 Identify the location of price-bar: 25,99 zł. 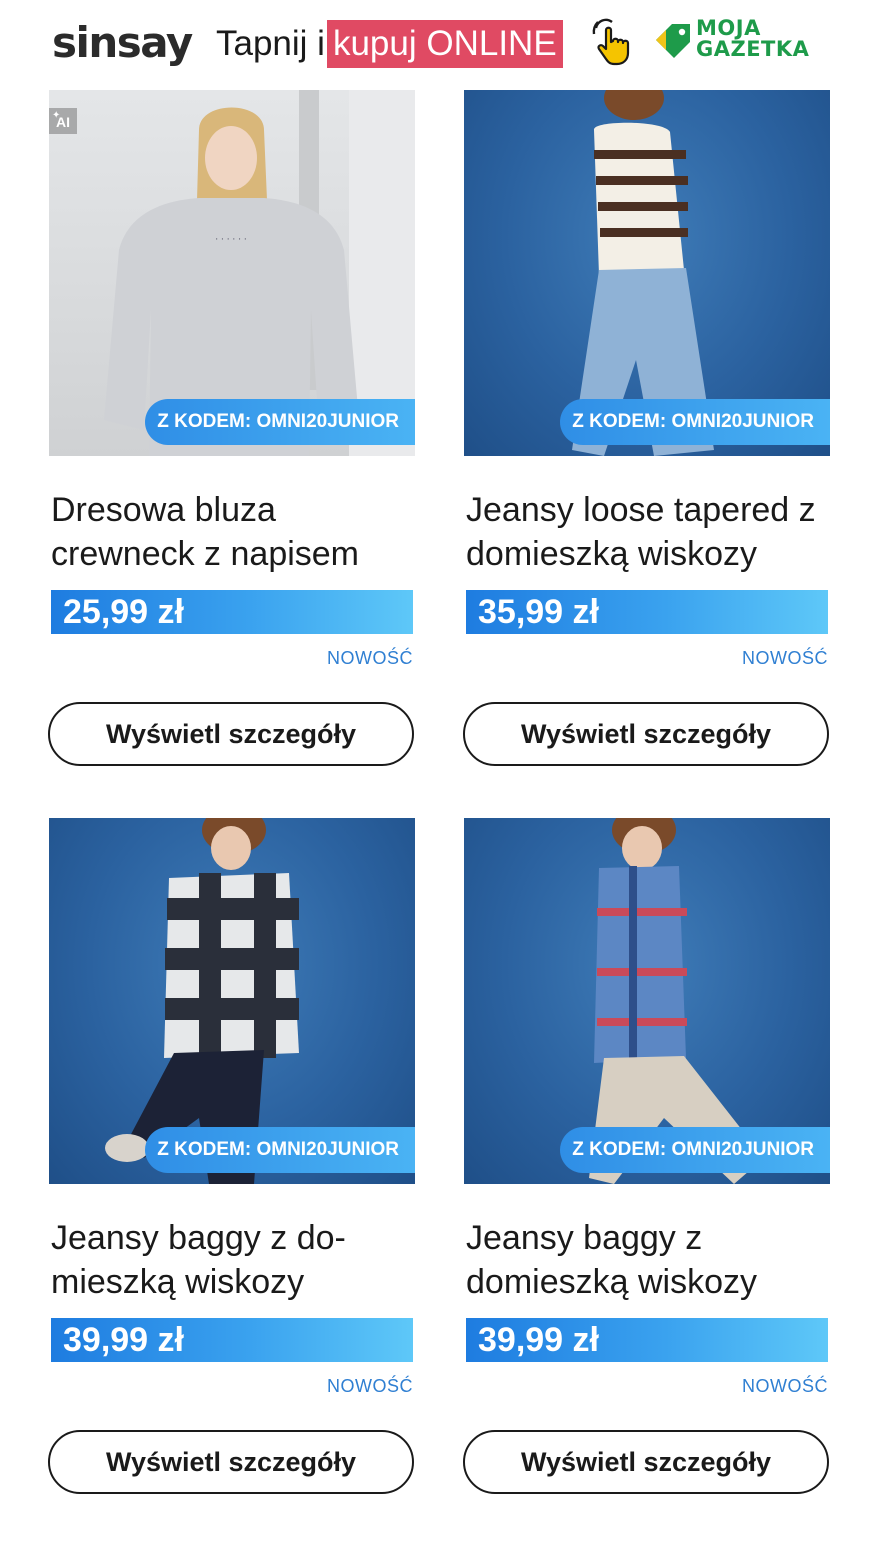
(232, 612).